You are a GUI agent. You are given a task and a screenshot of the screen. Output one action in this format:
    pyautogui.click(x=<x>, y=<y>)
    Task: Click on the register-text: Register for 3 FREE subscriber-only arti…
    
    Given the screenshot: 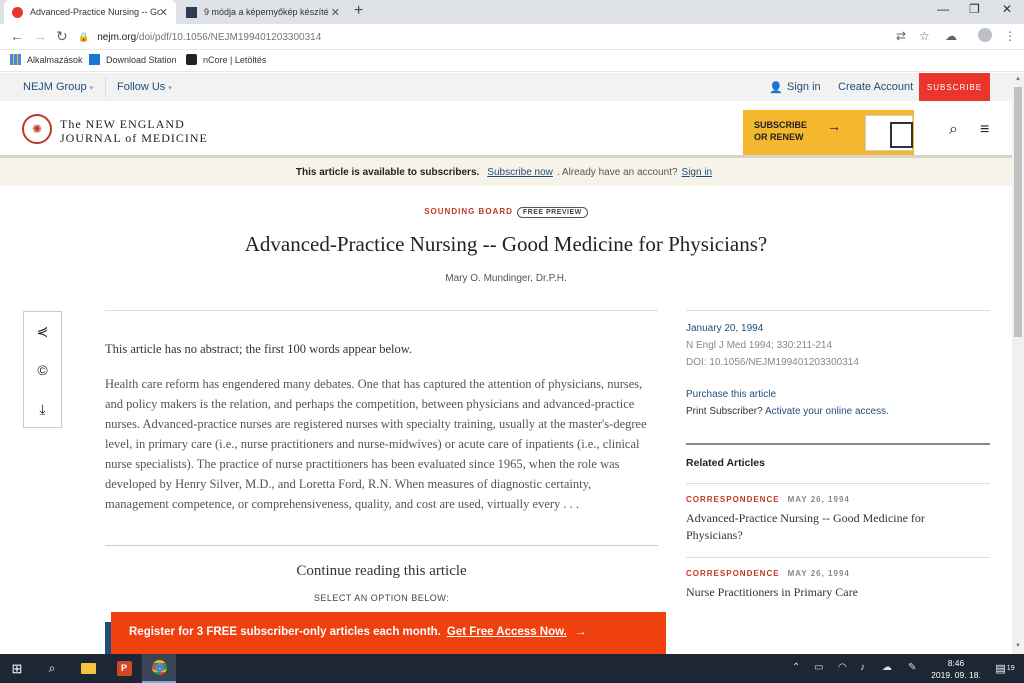 What is the action you would take?
    pyautogui.click(x=285, y=632)
    